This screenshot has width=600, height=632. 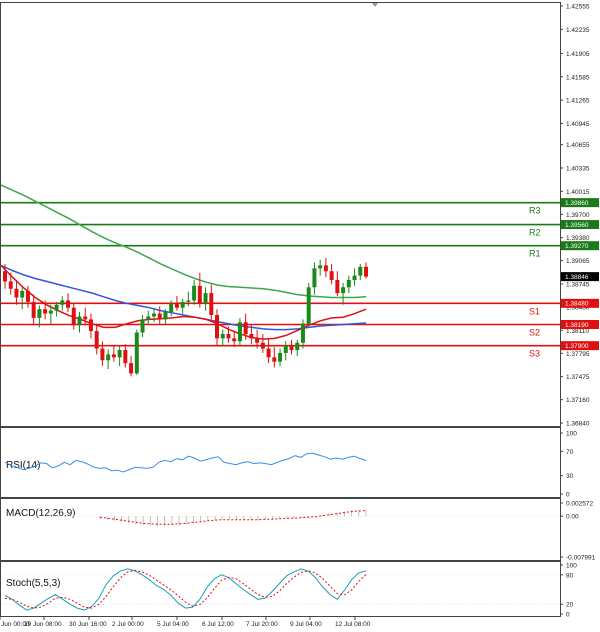 I want to click on price-tick-label: 1.39065, so click(x=578, y=261).